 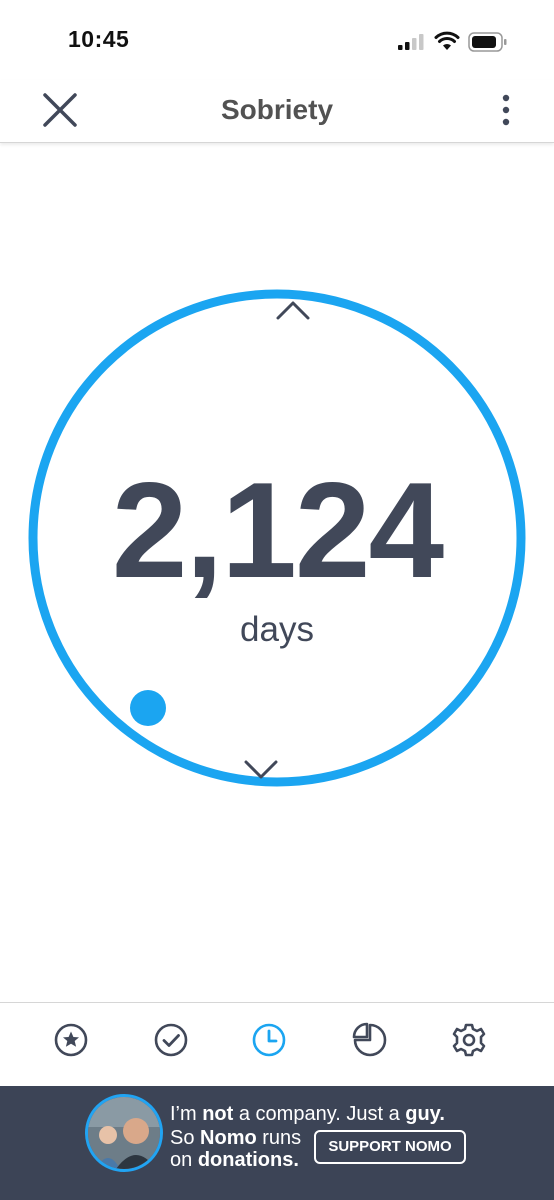 I want to click on banner-line-2: So Nomo runs, so click(x=236, y=1138).